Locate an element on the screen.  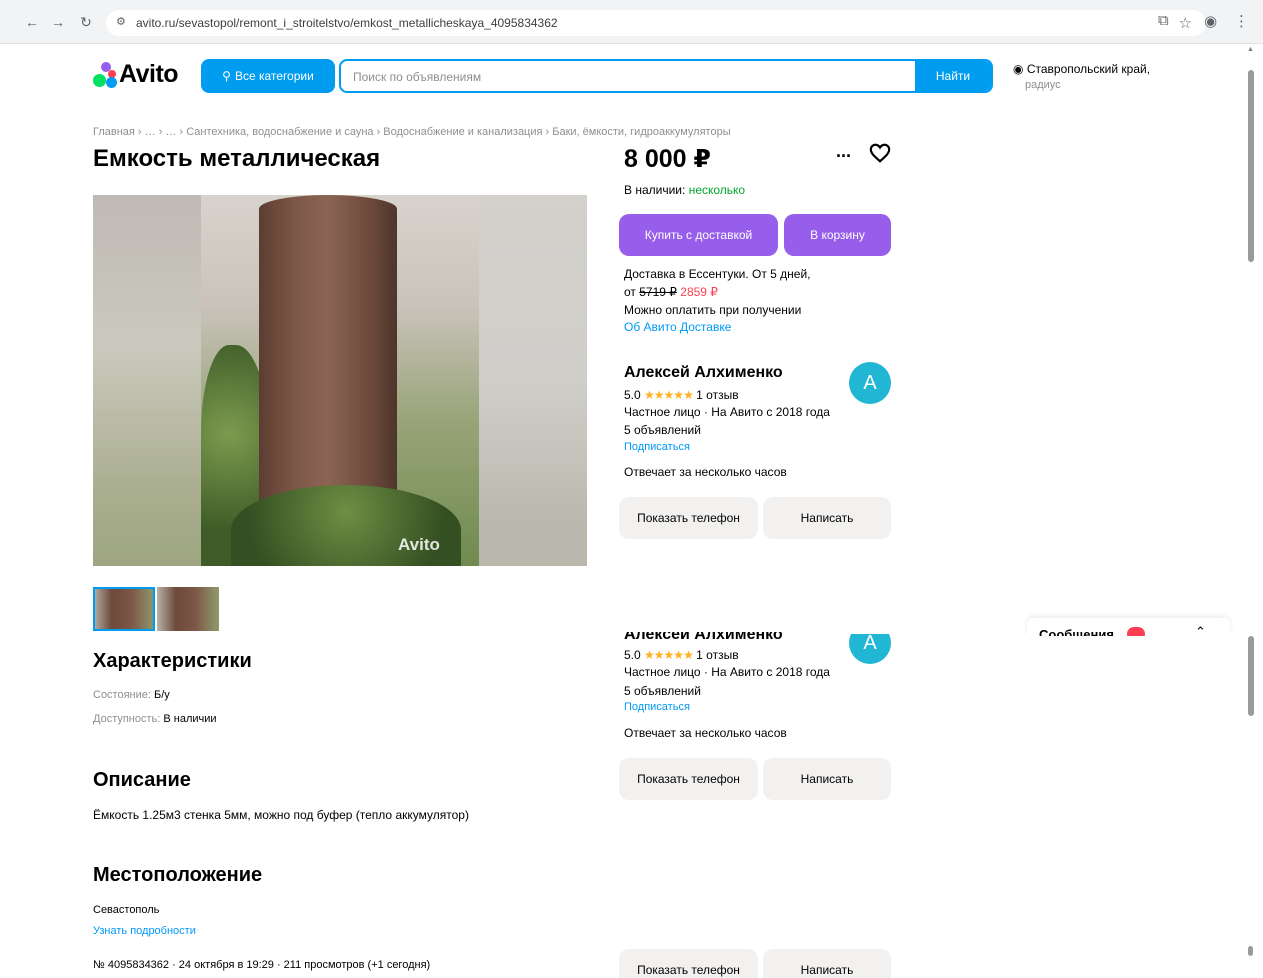
rating-value: 5.0 is located at coordinates (632, 395).